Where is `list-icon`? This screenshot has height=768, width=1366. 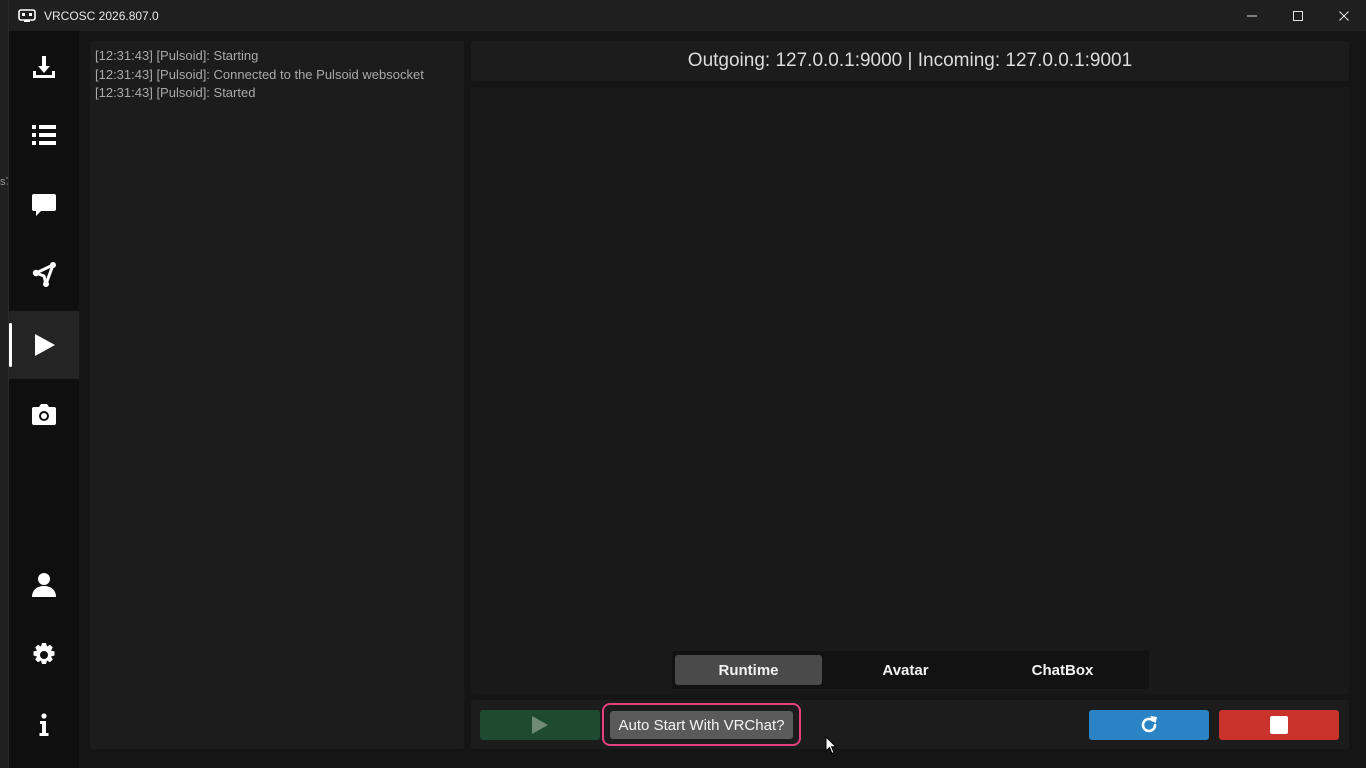
list-icon is located at coordinates (44, 135).